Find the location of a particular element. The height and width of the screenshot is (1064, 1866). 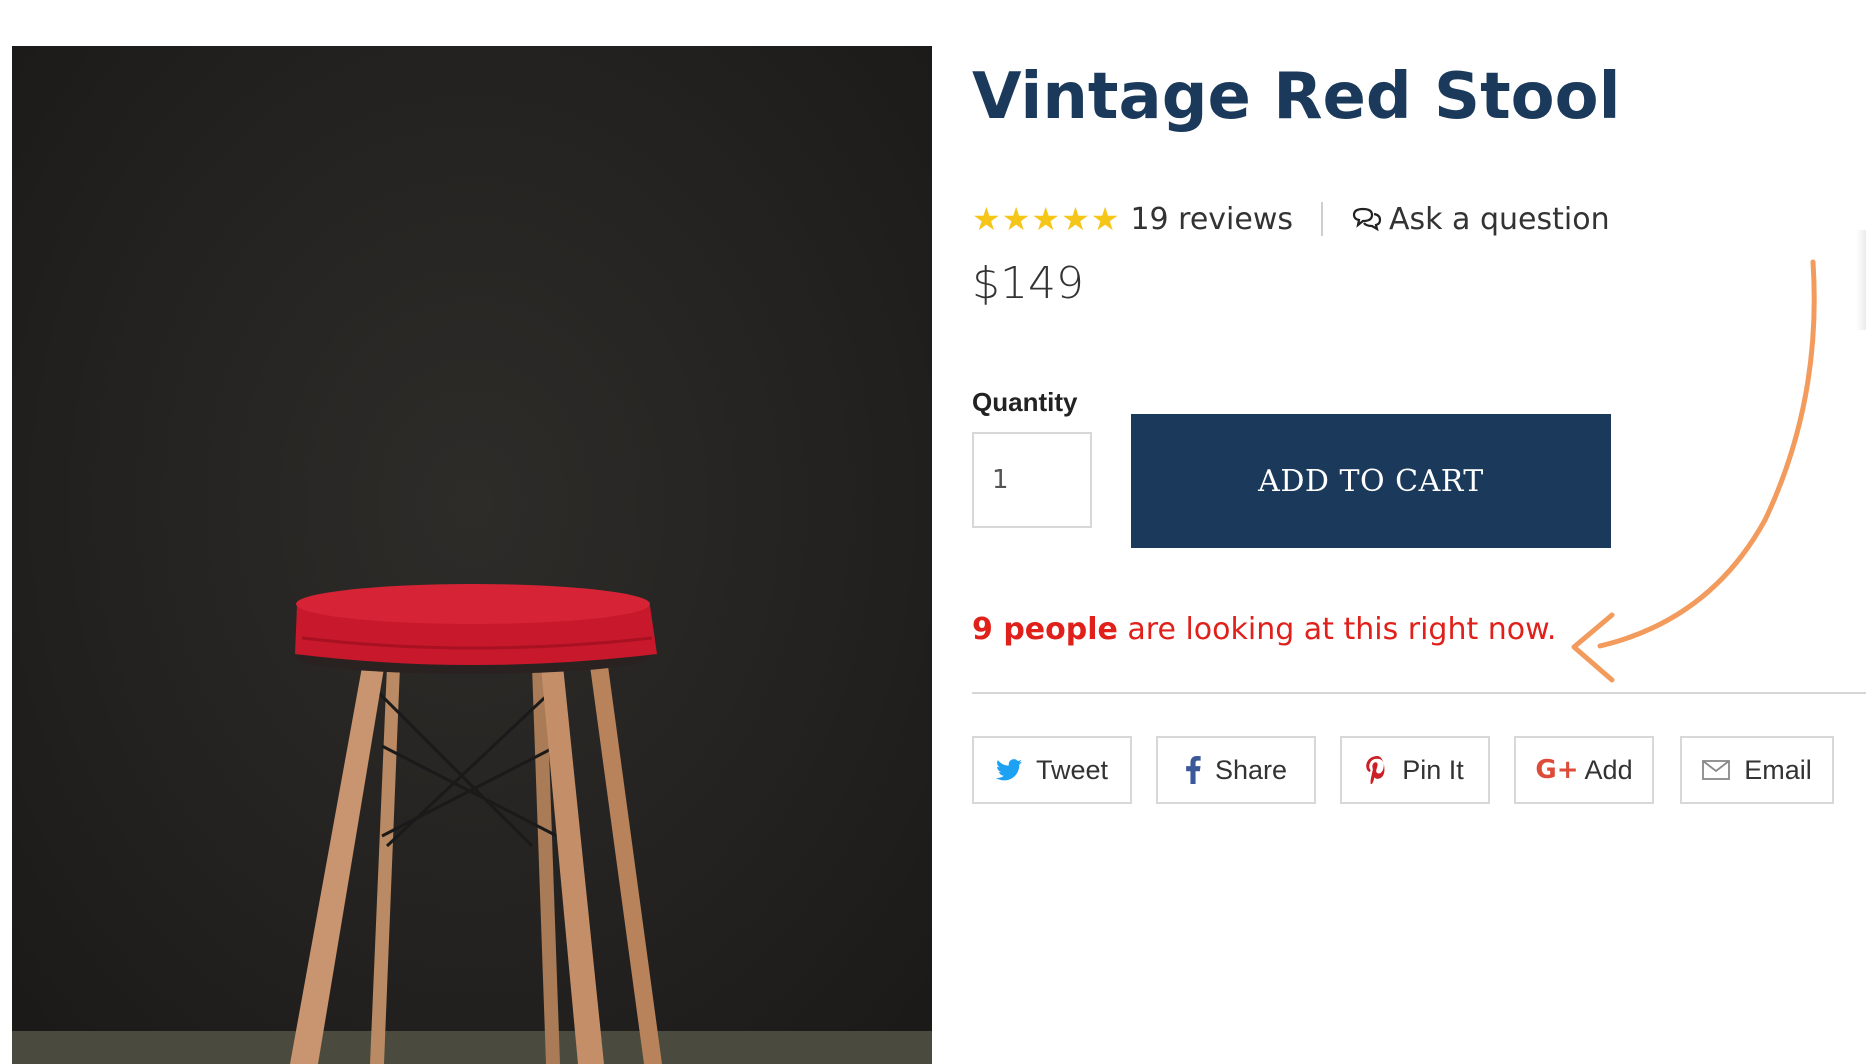

divider is located at coordinates (1322, 219).